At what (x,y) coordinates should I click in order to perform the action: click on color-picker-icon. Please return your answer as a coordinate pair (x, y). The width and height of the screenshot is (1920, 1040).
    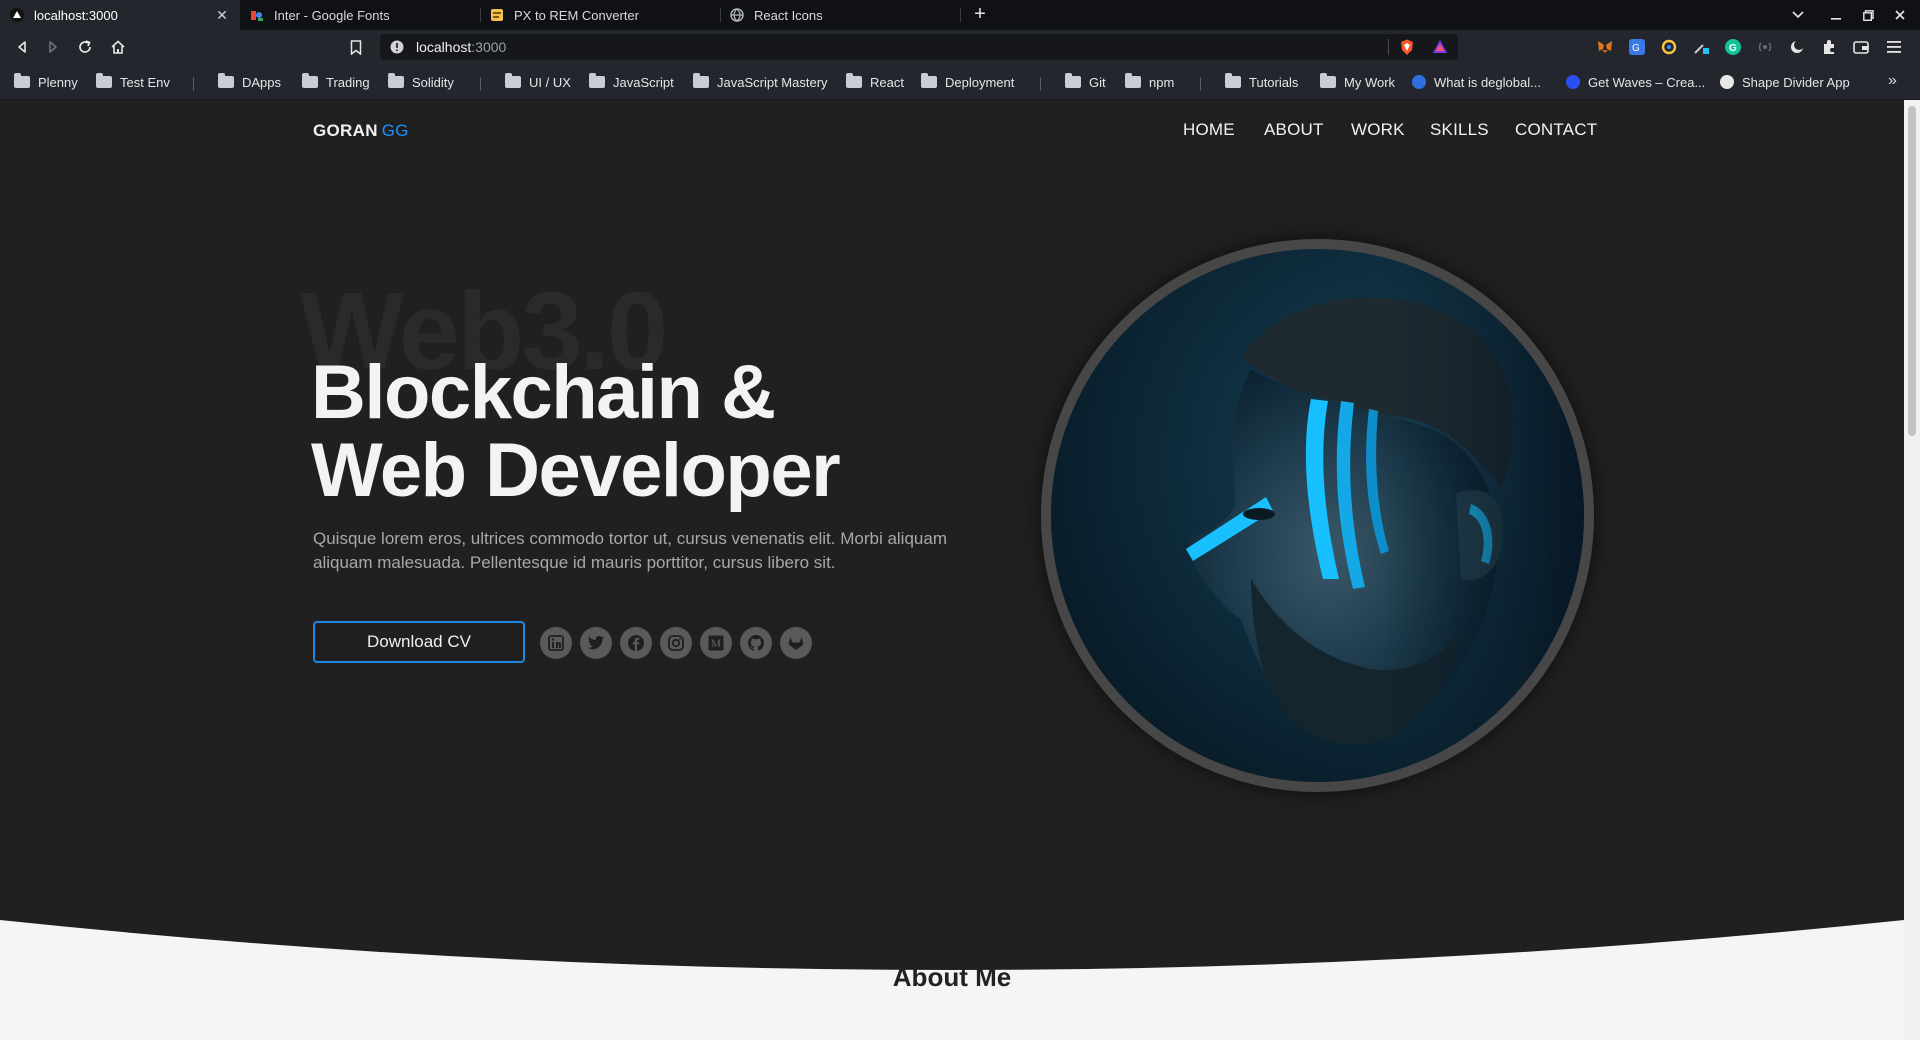
    Looking at the image, I should click on (1669, 47).